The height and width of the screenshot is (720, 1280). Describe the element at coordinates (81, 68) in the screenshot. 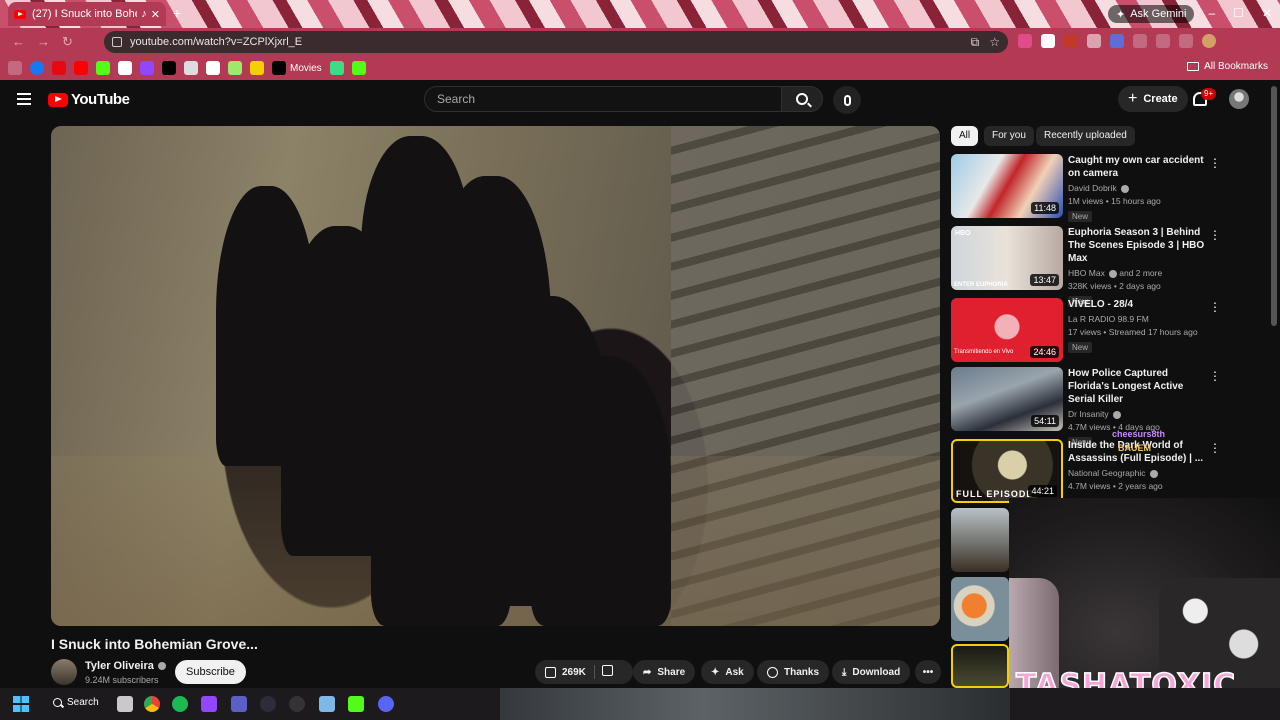

I see `youtube-bookmark-icon` at that location.